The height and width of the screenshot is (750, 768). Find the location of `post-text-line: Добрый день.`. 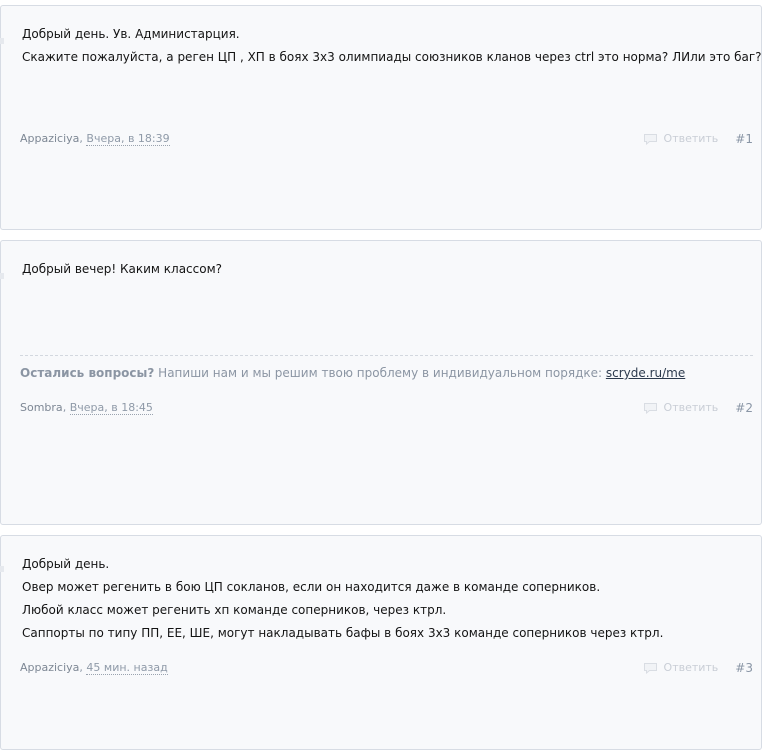

post-text-line: Добрый день. is located at coordinates (66, 564).